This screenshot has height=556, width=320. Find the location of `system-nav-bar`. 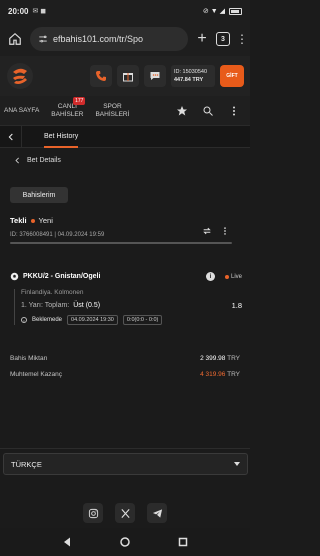

system-nav-bar is located at coordinates (125, 542).